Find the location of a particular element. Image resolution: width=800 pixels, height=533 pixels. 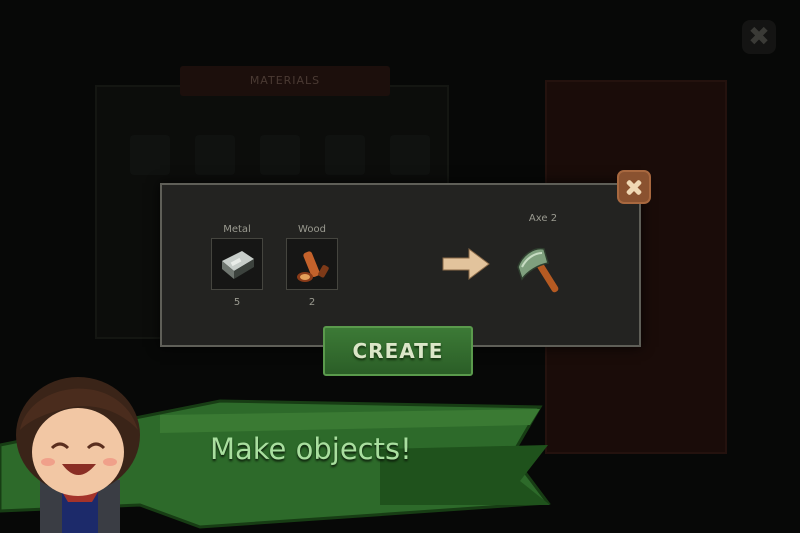

background-materials-header: MATERIALS is located at coordinates (285, 81).